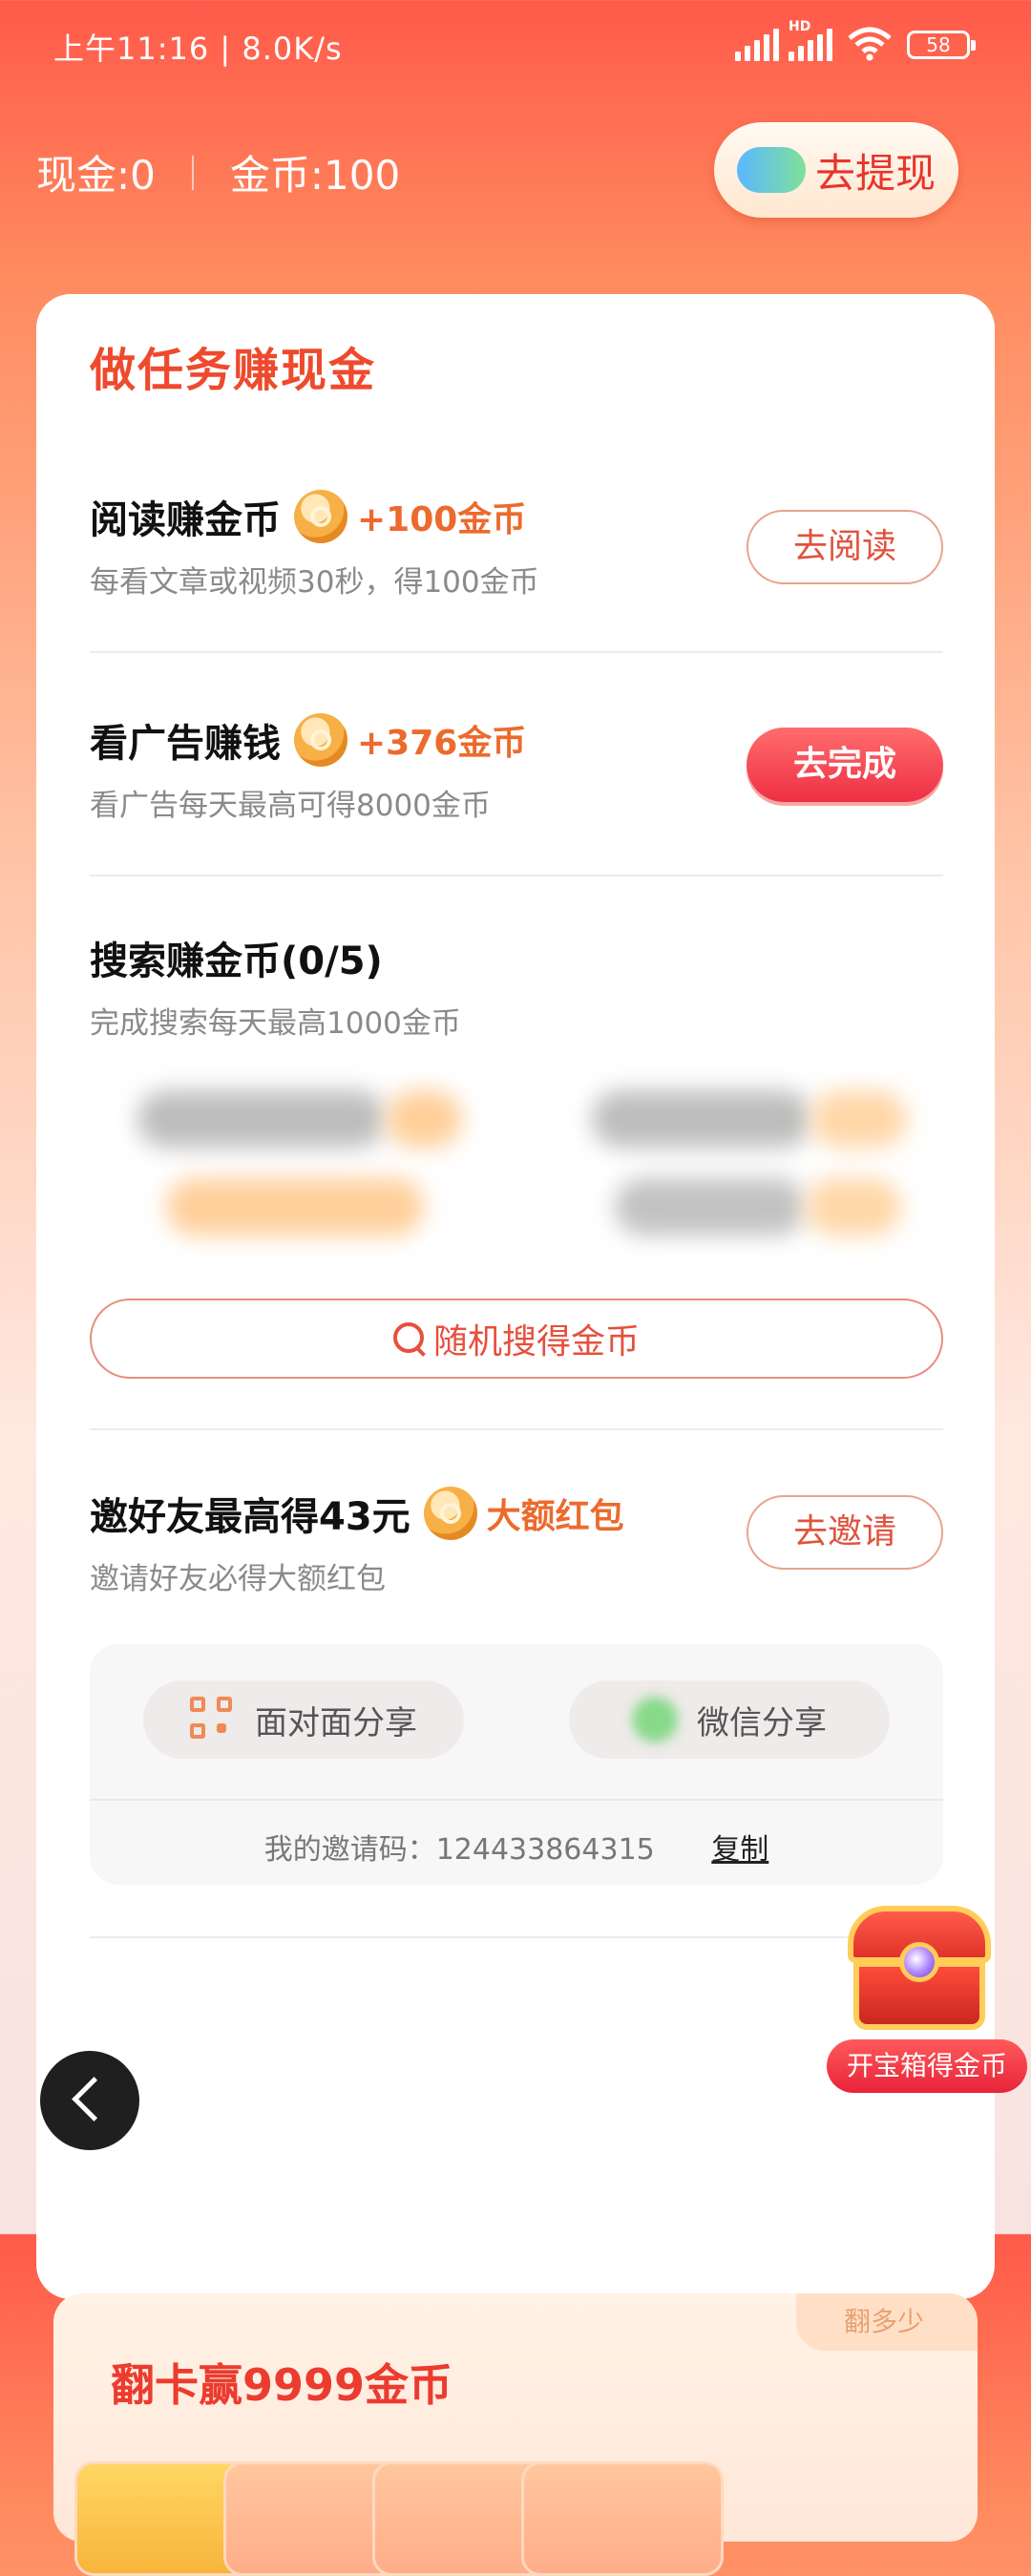 The height and width of the screenshot is (2576, 1031). Describe the element at coordinates (516, 1165) in the screenshot. I see `search-keywords-blurred` at that location.